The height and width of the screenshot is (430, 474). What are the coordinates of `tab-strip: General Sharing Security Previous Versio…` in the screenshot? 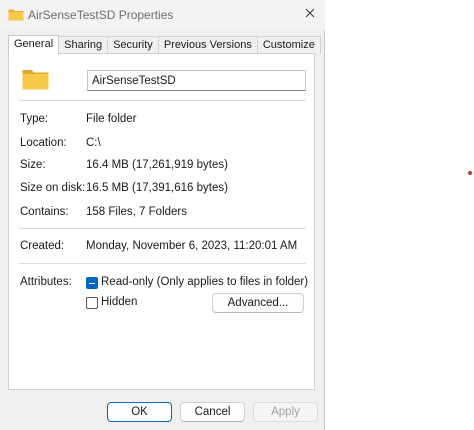 It's located at (164, 45).